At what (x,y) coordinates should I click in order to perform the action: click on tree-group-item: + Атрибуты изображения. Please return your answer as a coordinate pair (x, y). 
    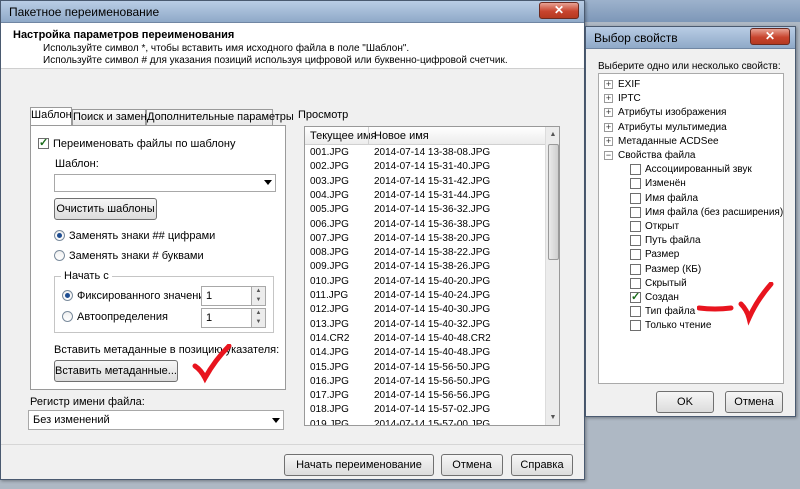
    Looking at the image, I should click on (691, 113).